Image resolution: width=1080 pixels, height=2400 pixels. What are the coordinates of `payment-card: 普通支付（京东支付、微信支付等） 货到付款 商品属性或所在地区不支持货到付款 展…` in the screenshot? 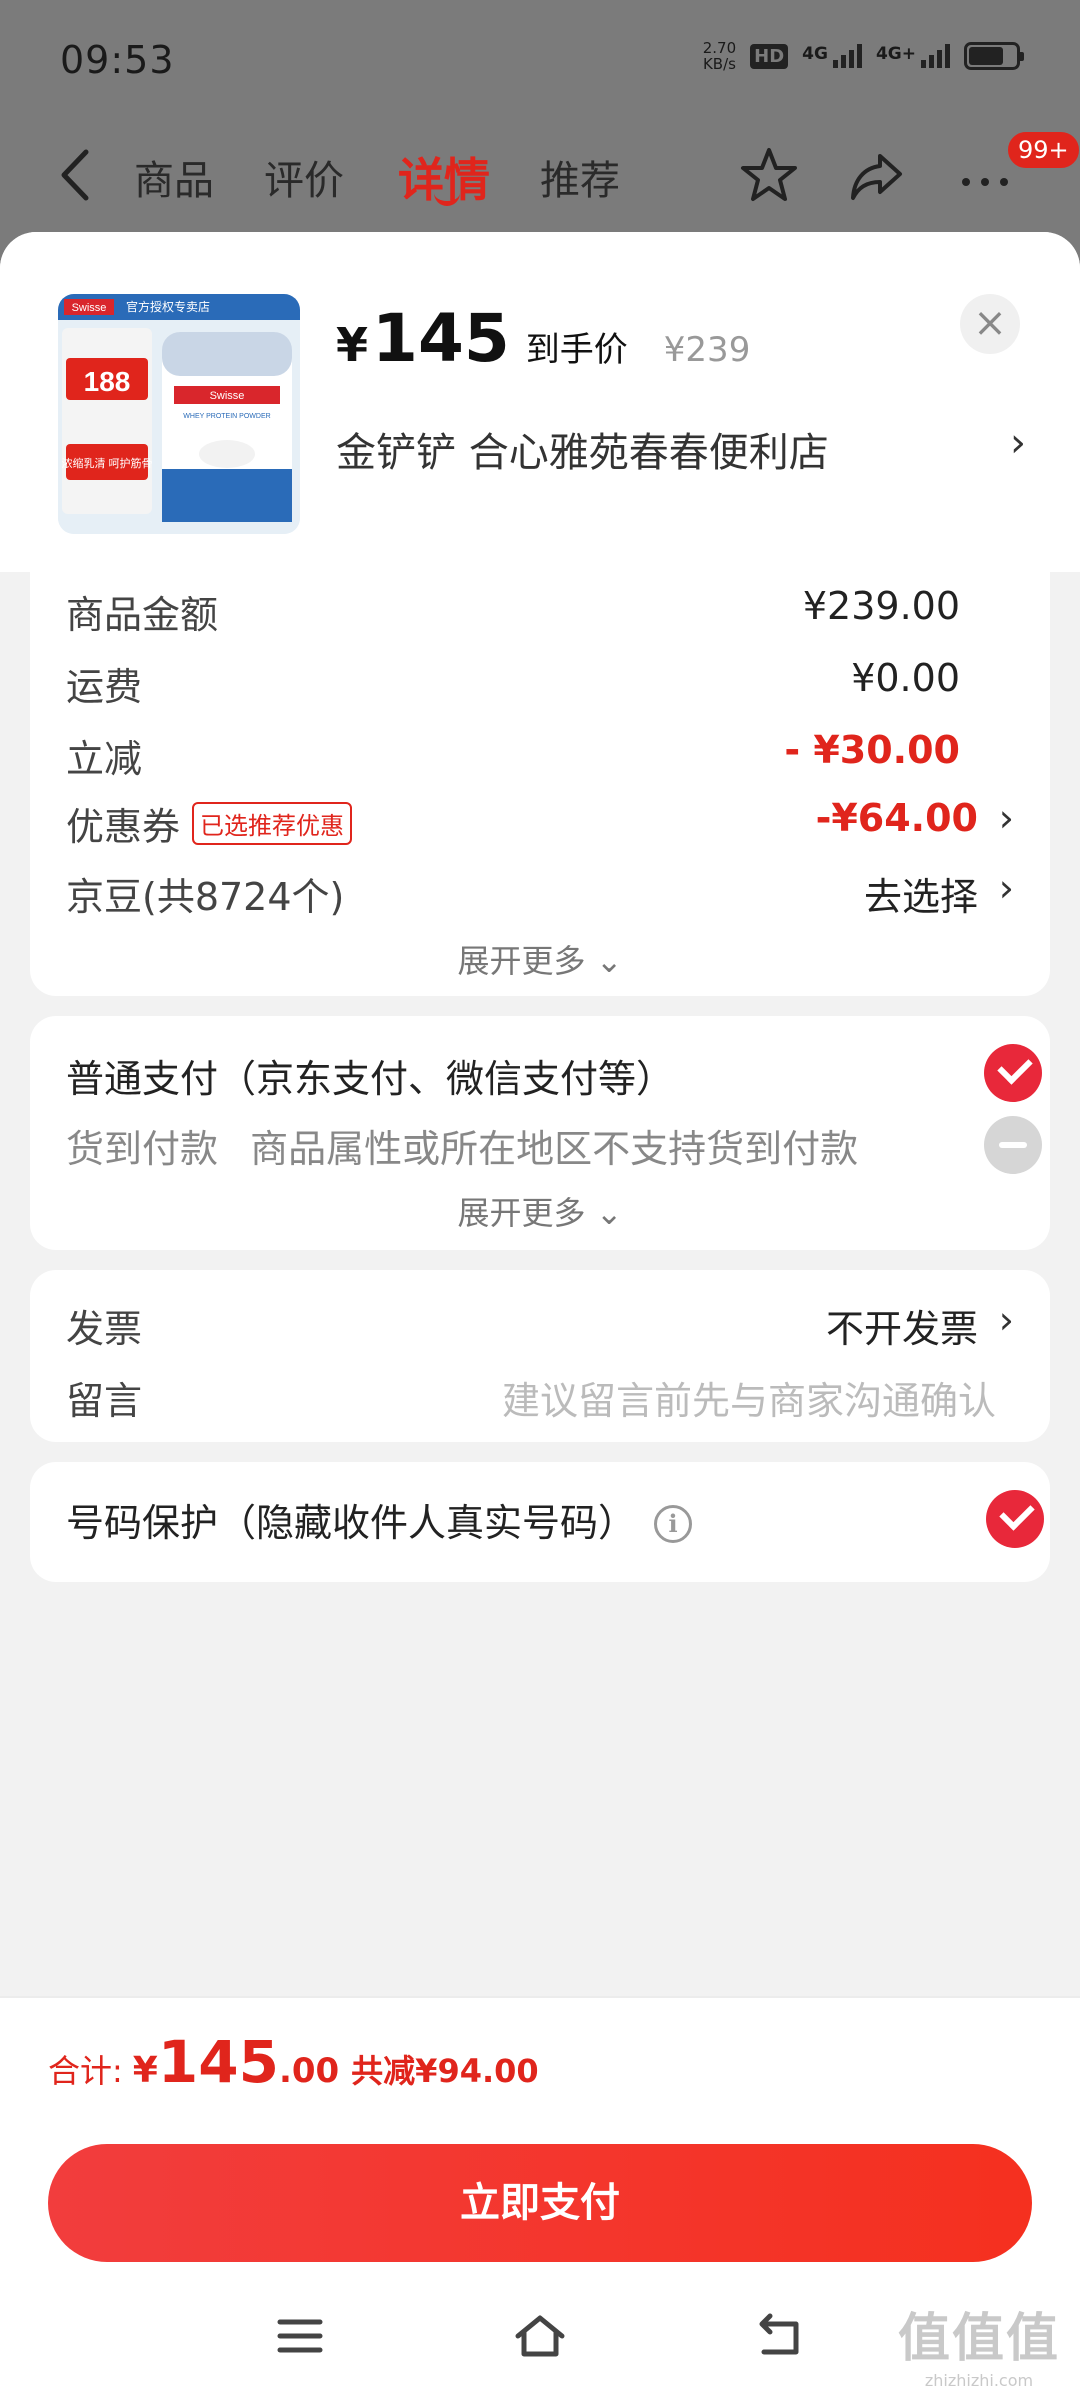 It's located at (540, 1133).